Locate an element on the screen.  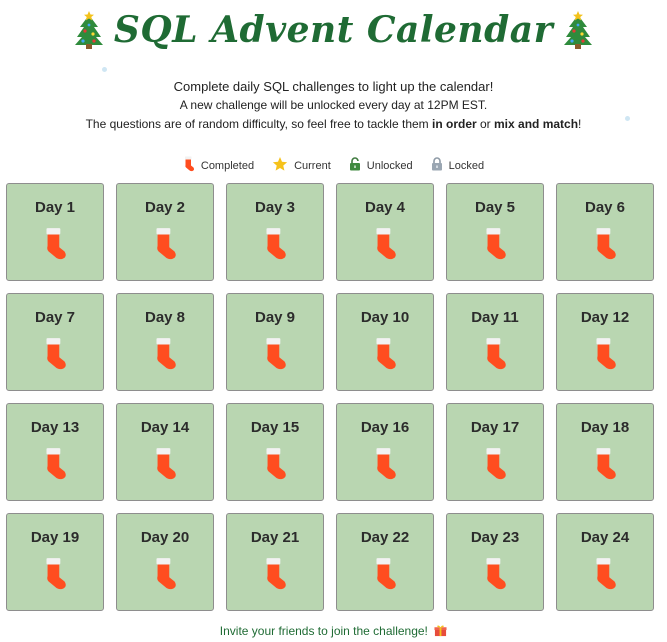
day-label: Day 12 is located at coordinates (605, 317).